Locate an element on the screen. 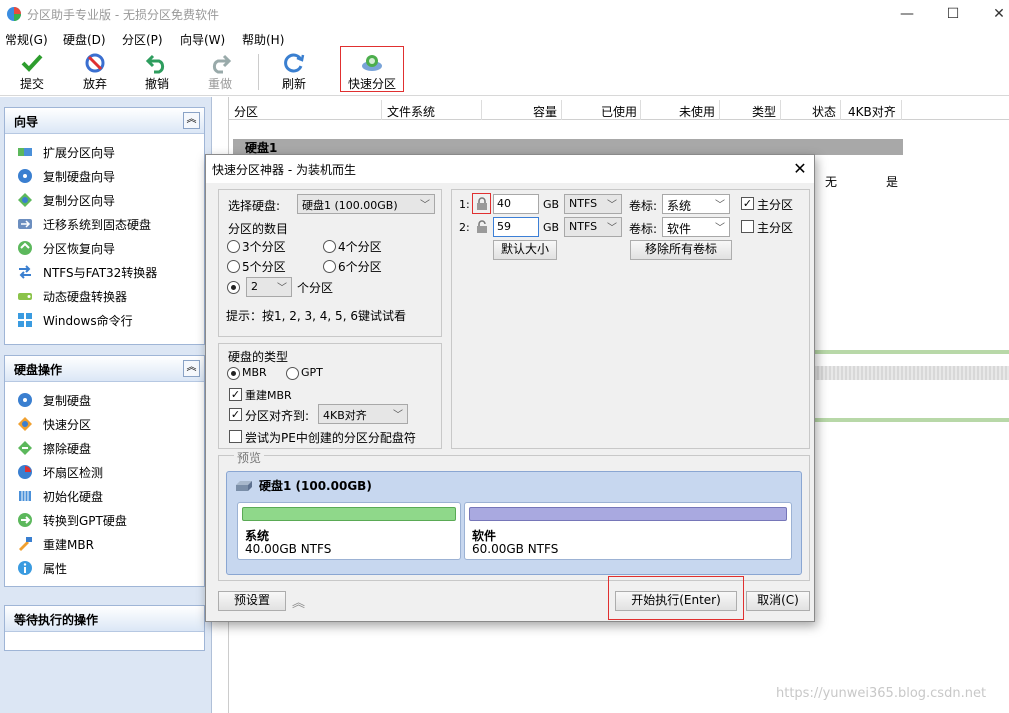 This screenshot has height=713, width=1009. menu-help: 帮助(H) is located at coordinates (263, 39).